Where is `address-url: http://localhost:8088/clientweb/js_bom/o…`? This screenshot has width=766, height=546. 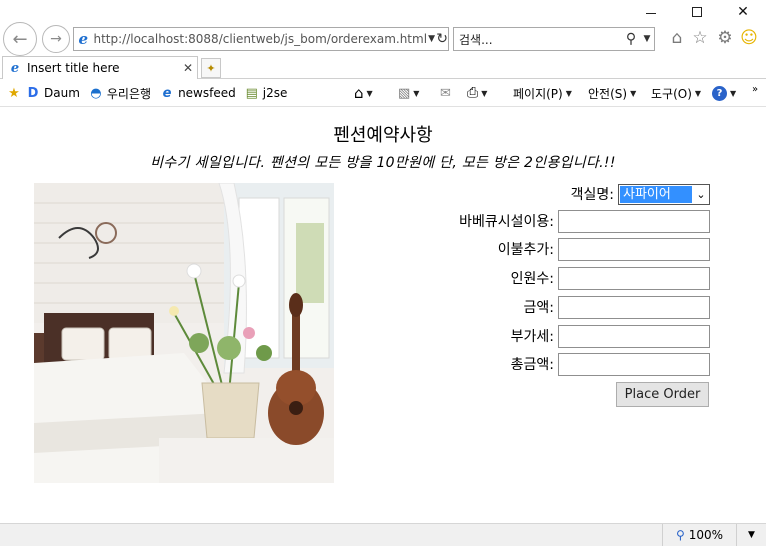
address-url: http://localhost:8088/clientweb/js_bom/o… is located at coordinates (260, 39).